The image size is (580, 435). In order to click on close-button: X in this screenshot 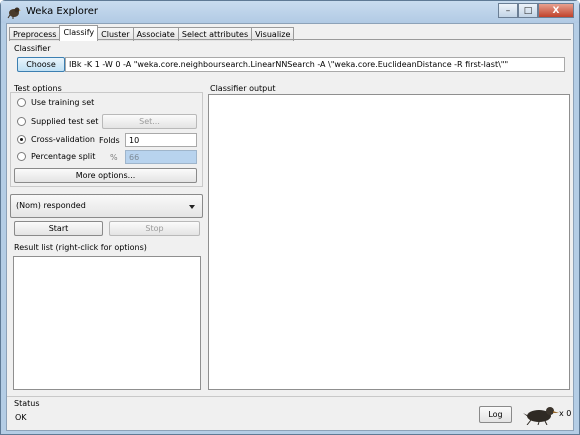, I will do `click(556, 10)`.